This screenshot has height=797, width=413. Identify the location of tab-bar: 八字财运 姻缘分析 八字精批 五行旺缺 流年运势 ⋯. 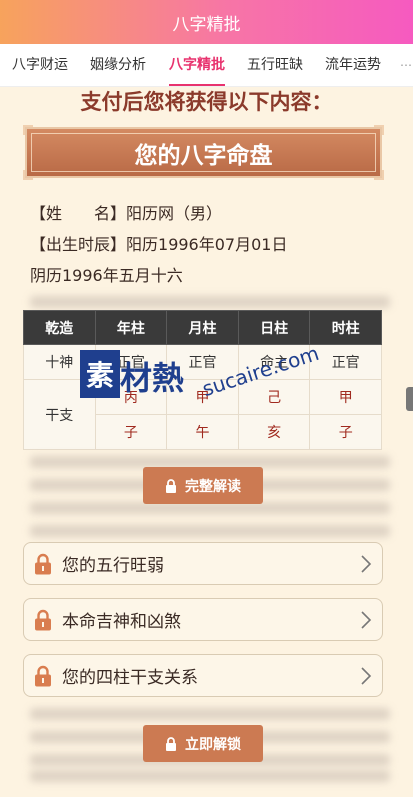
(206, 65).